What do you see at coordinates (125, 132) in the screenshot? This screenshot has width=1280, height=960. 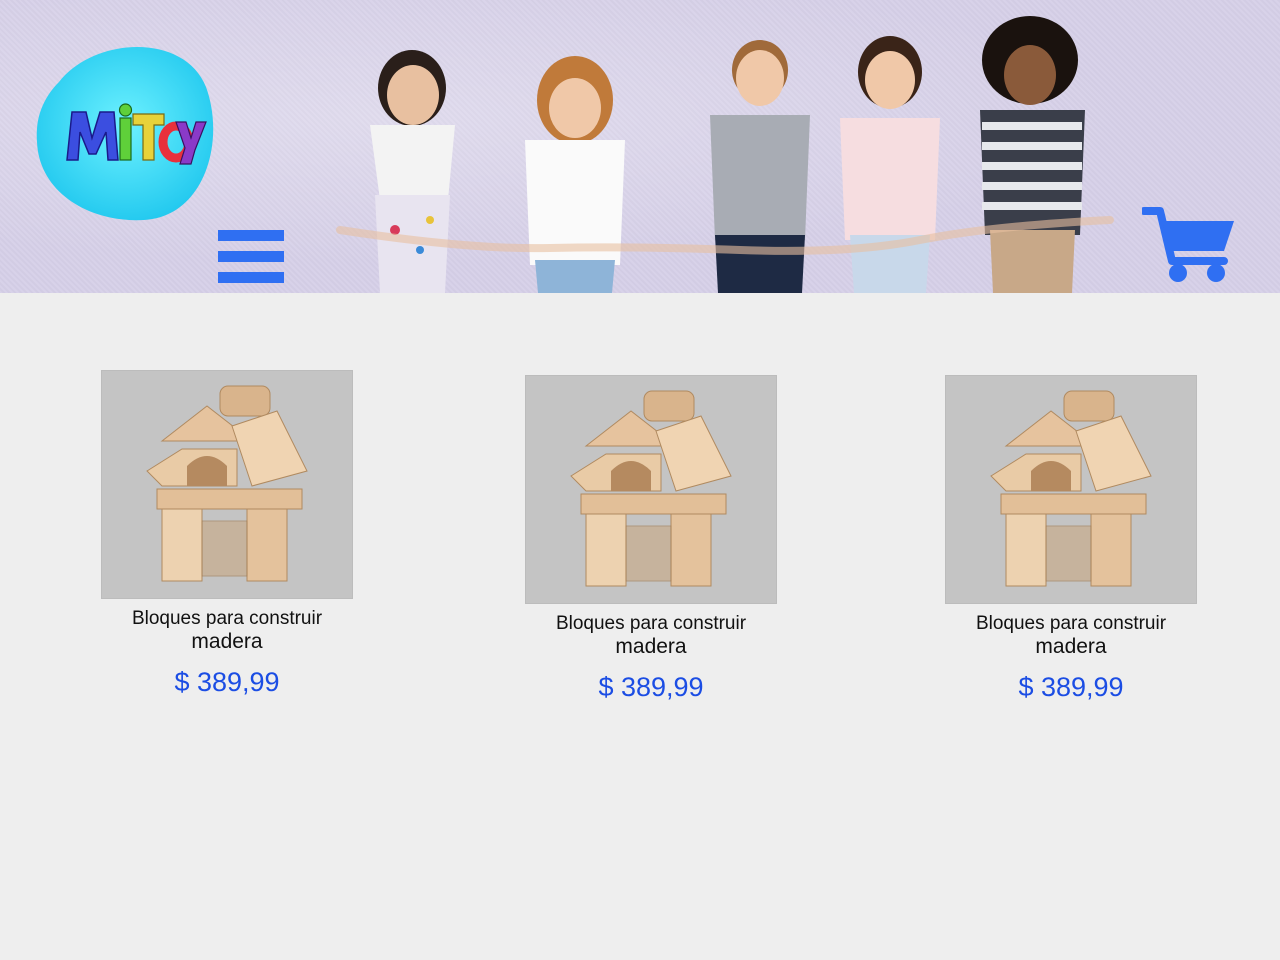 I see `mitoy-logo` at bounding box center [125, 132].